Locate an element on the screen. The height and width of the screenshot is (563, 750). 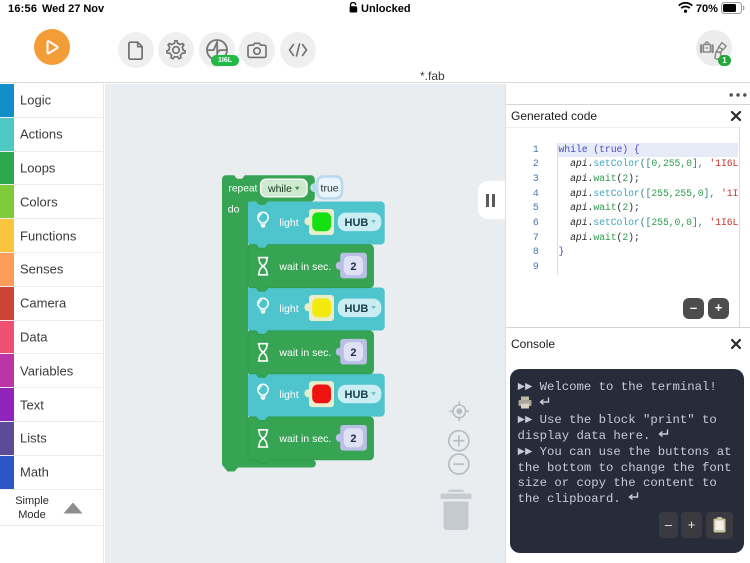
svg-text: true is located at coordinates (330, 188).